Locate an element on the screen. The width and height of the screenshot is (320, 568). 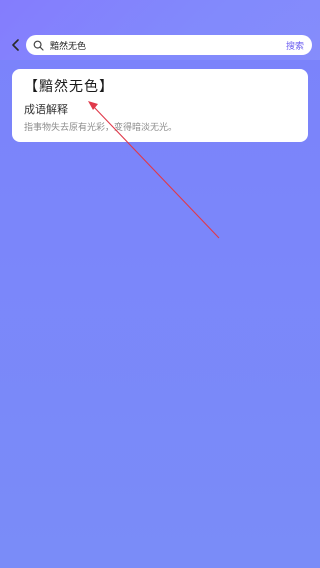
search-icon is located at coordinates (38, 45).